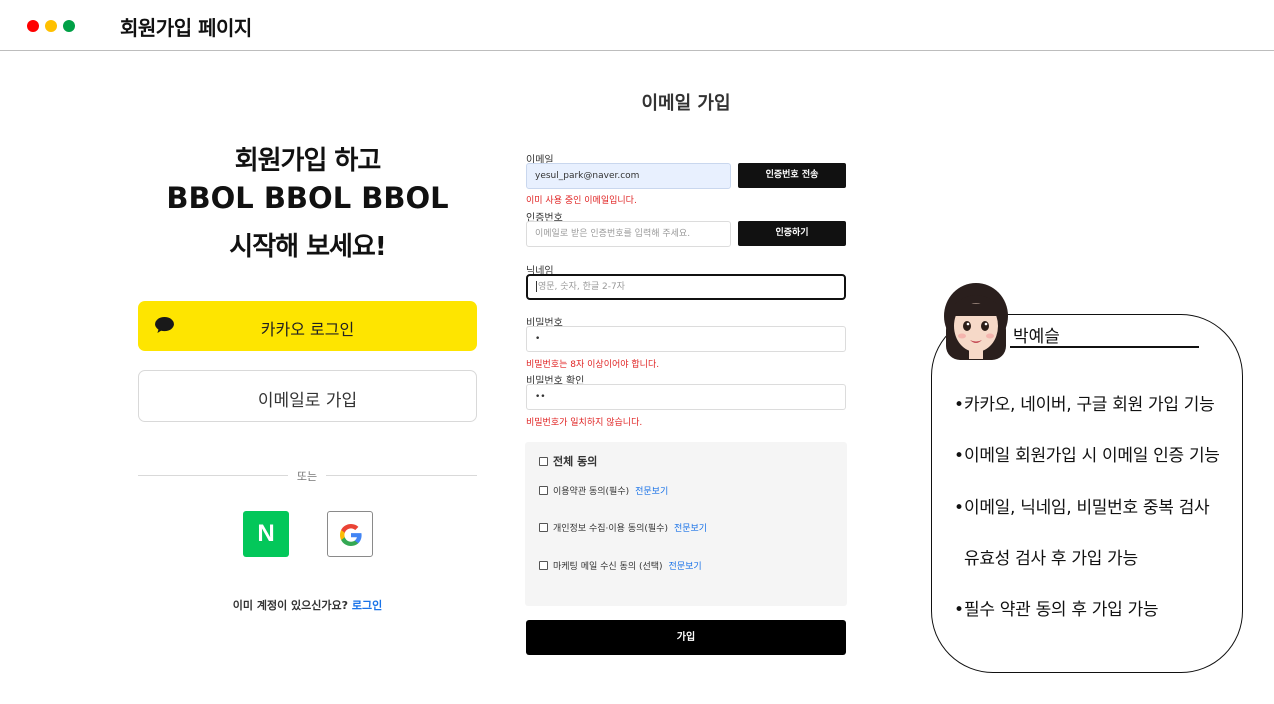  I want to click on presenter-avatar-icon, so click(976, 321).